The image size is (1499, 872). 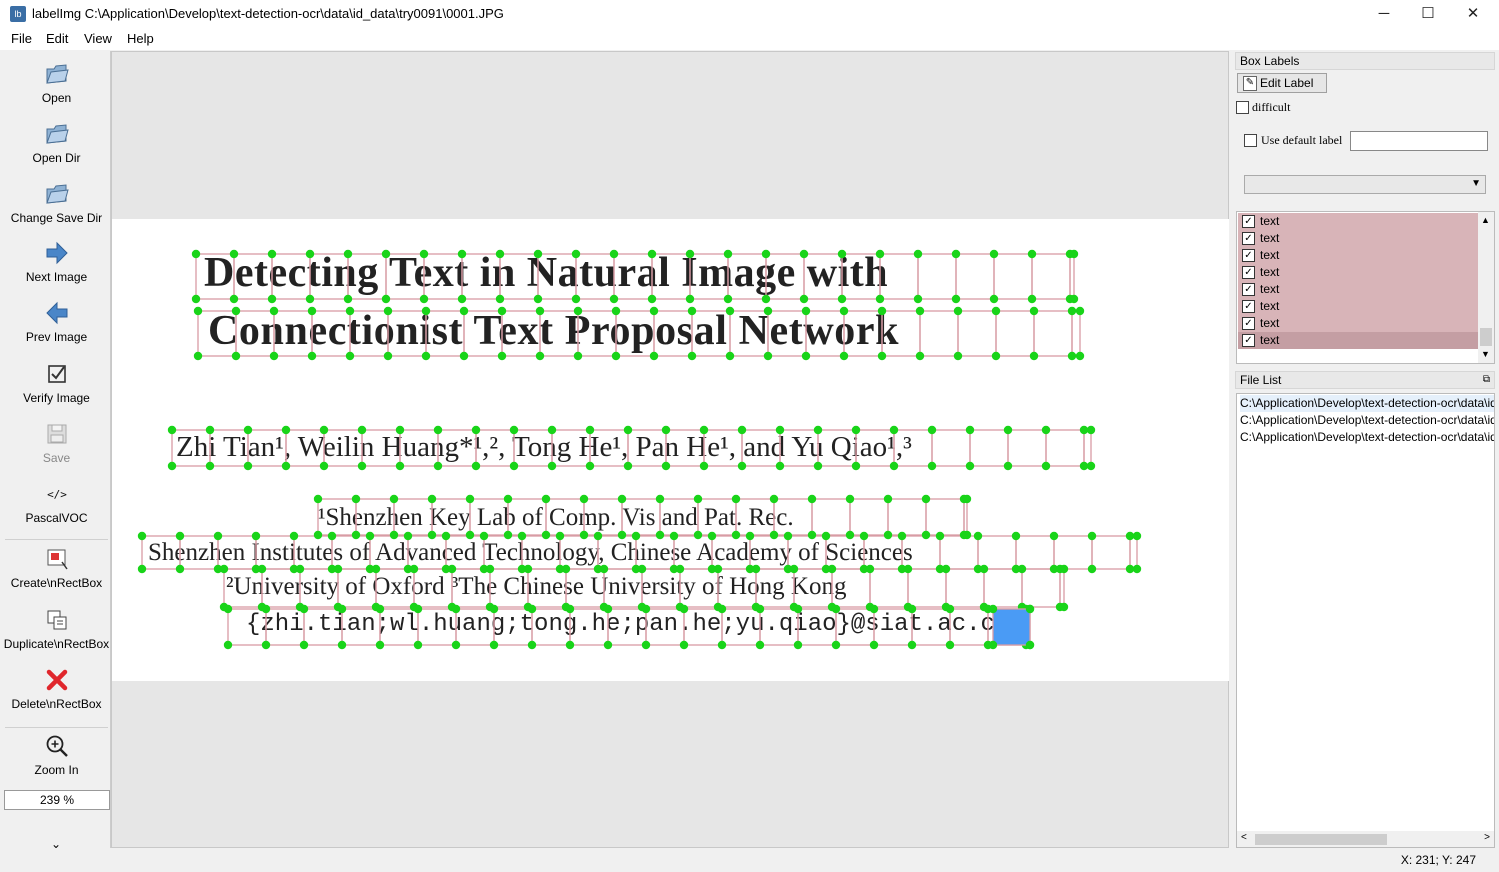 I want to click on chevron-left-icon: <, so click(x=1244, y=837).